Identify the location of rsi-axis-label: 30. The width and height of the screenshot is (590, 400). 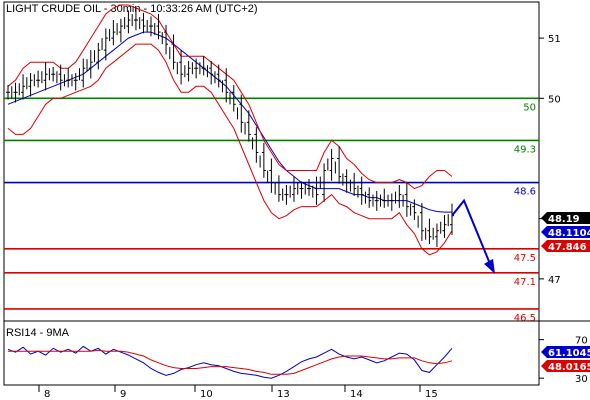
(581, 379).